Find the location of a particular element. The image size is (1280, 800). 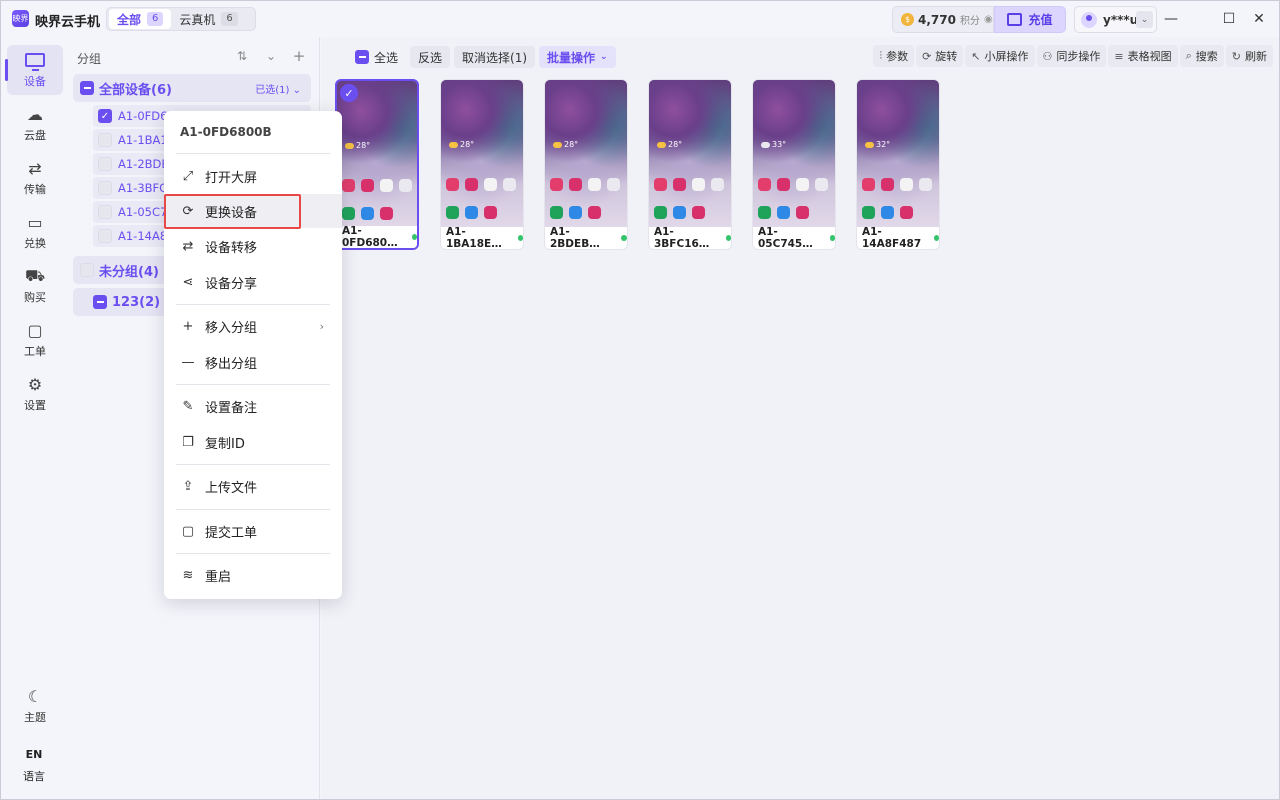

table-view-button: ≡ 表格视图 is located at coordinates (1143, 56).